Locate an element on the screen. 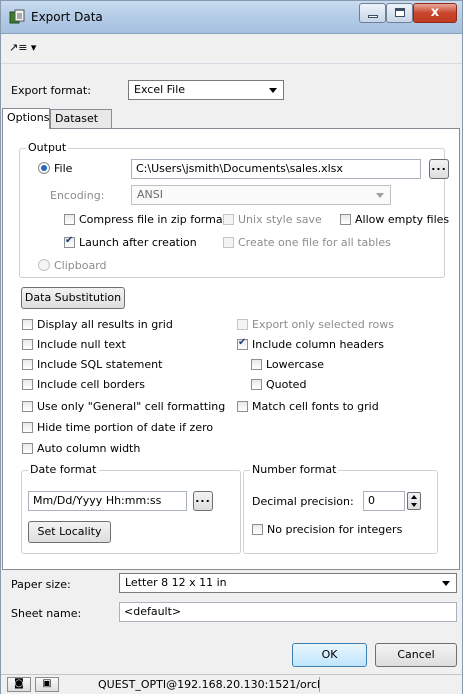 The height and width of the screenshot is (694, 463). auto-width-checkbox: Auto column width is located at coordinates (81, 449).